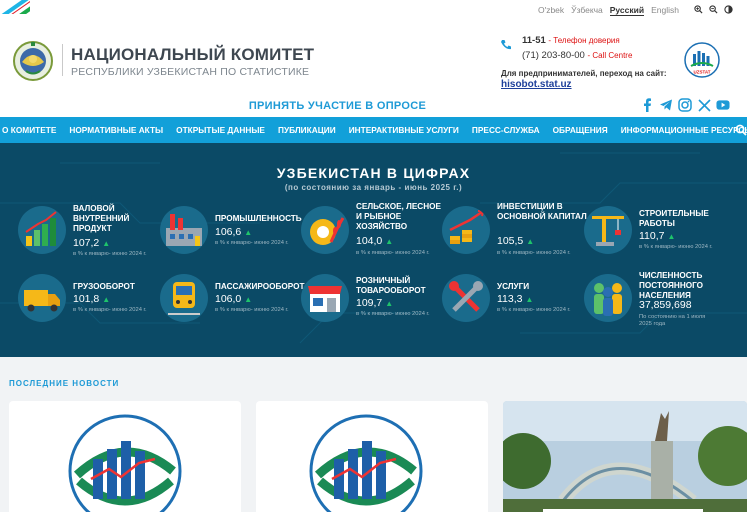 Image resolution: width=747 pixels, height=512 pixels. I want to click on wheat-gear-icon, so click(325, 230).